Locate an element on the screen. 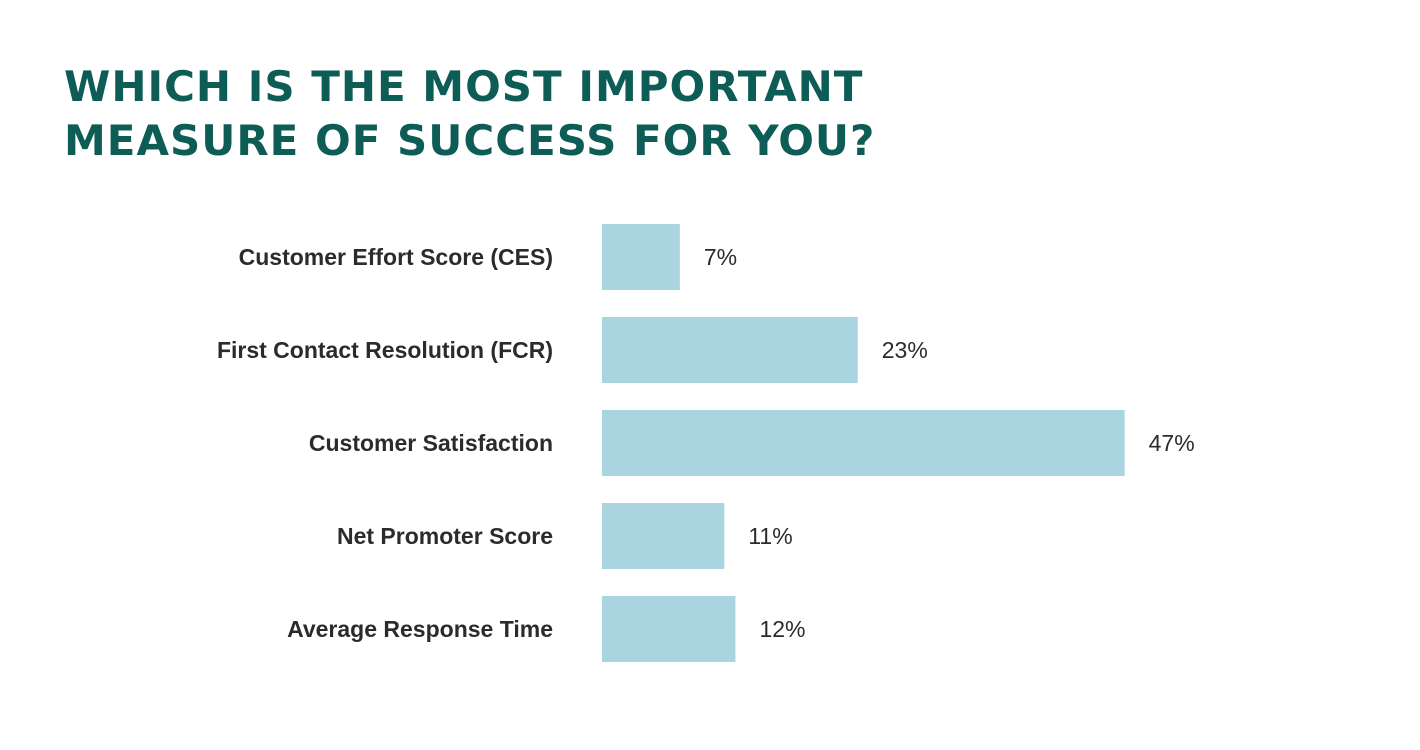  category-label-0: Customer Effort Score (CES) is located at coordinates (396, 257).